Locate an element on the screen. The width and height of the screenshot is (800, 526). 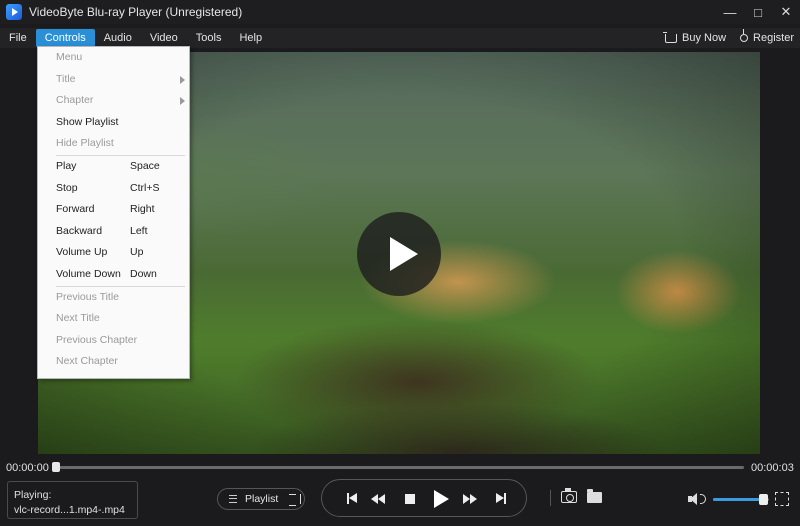
window-controls: — □ ✕ is located at coordinates (758, 12).